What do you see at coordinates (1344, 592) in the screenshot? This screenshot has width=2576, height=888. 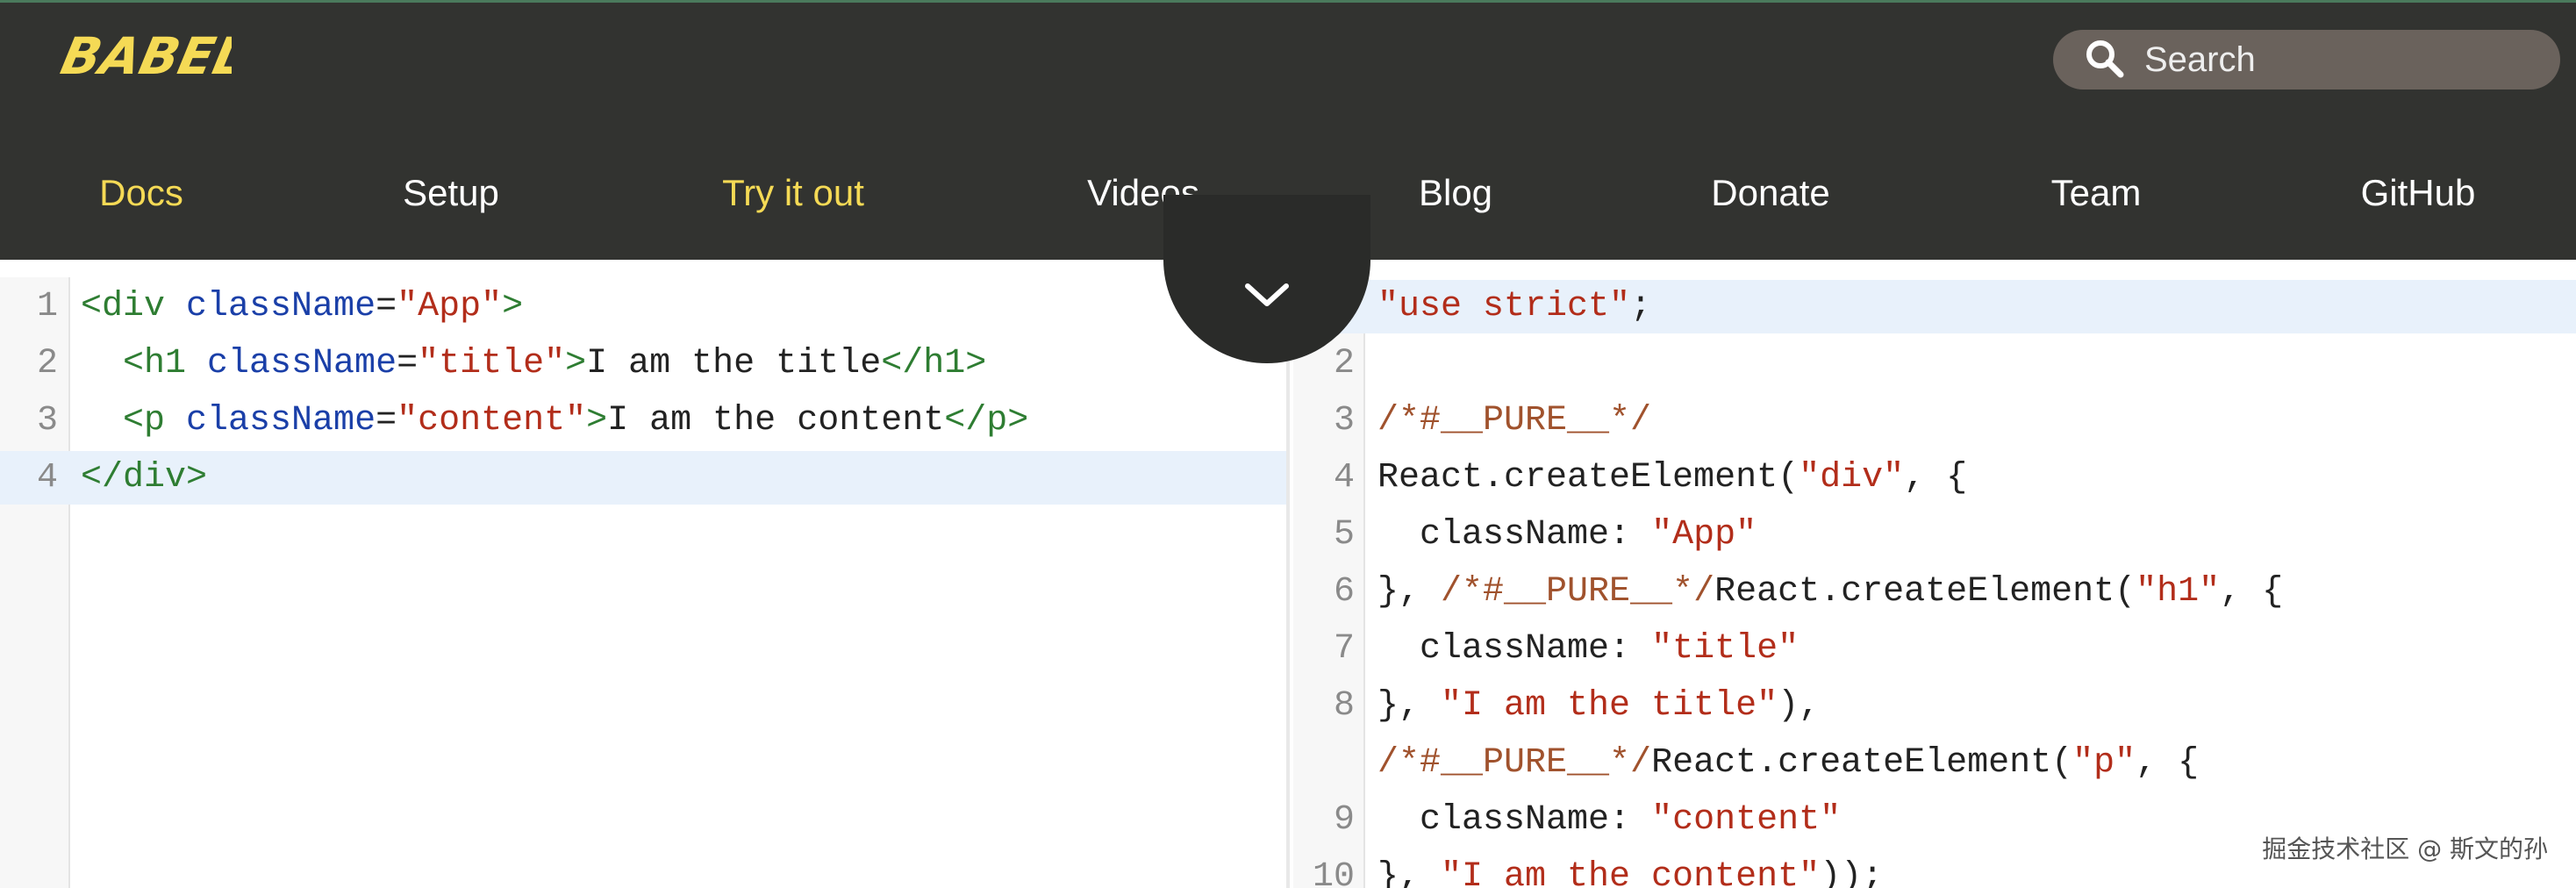 I see `line-number: 6` at bounding box center [1344, 592].